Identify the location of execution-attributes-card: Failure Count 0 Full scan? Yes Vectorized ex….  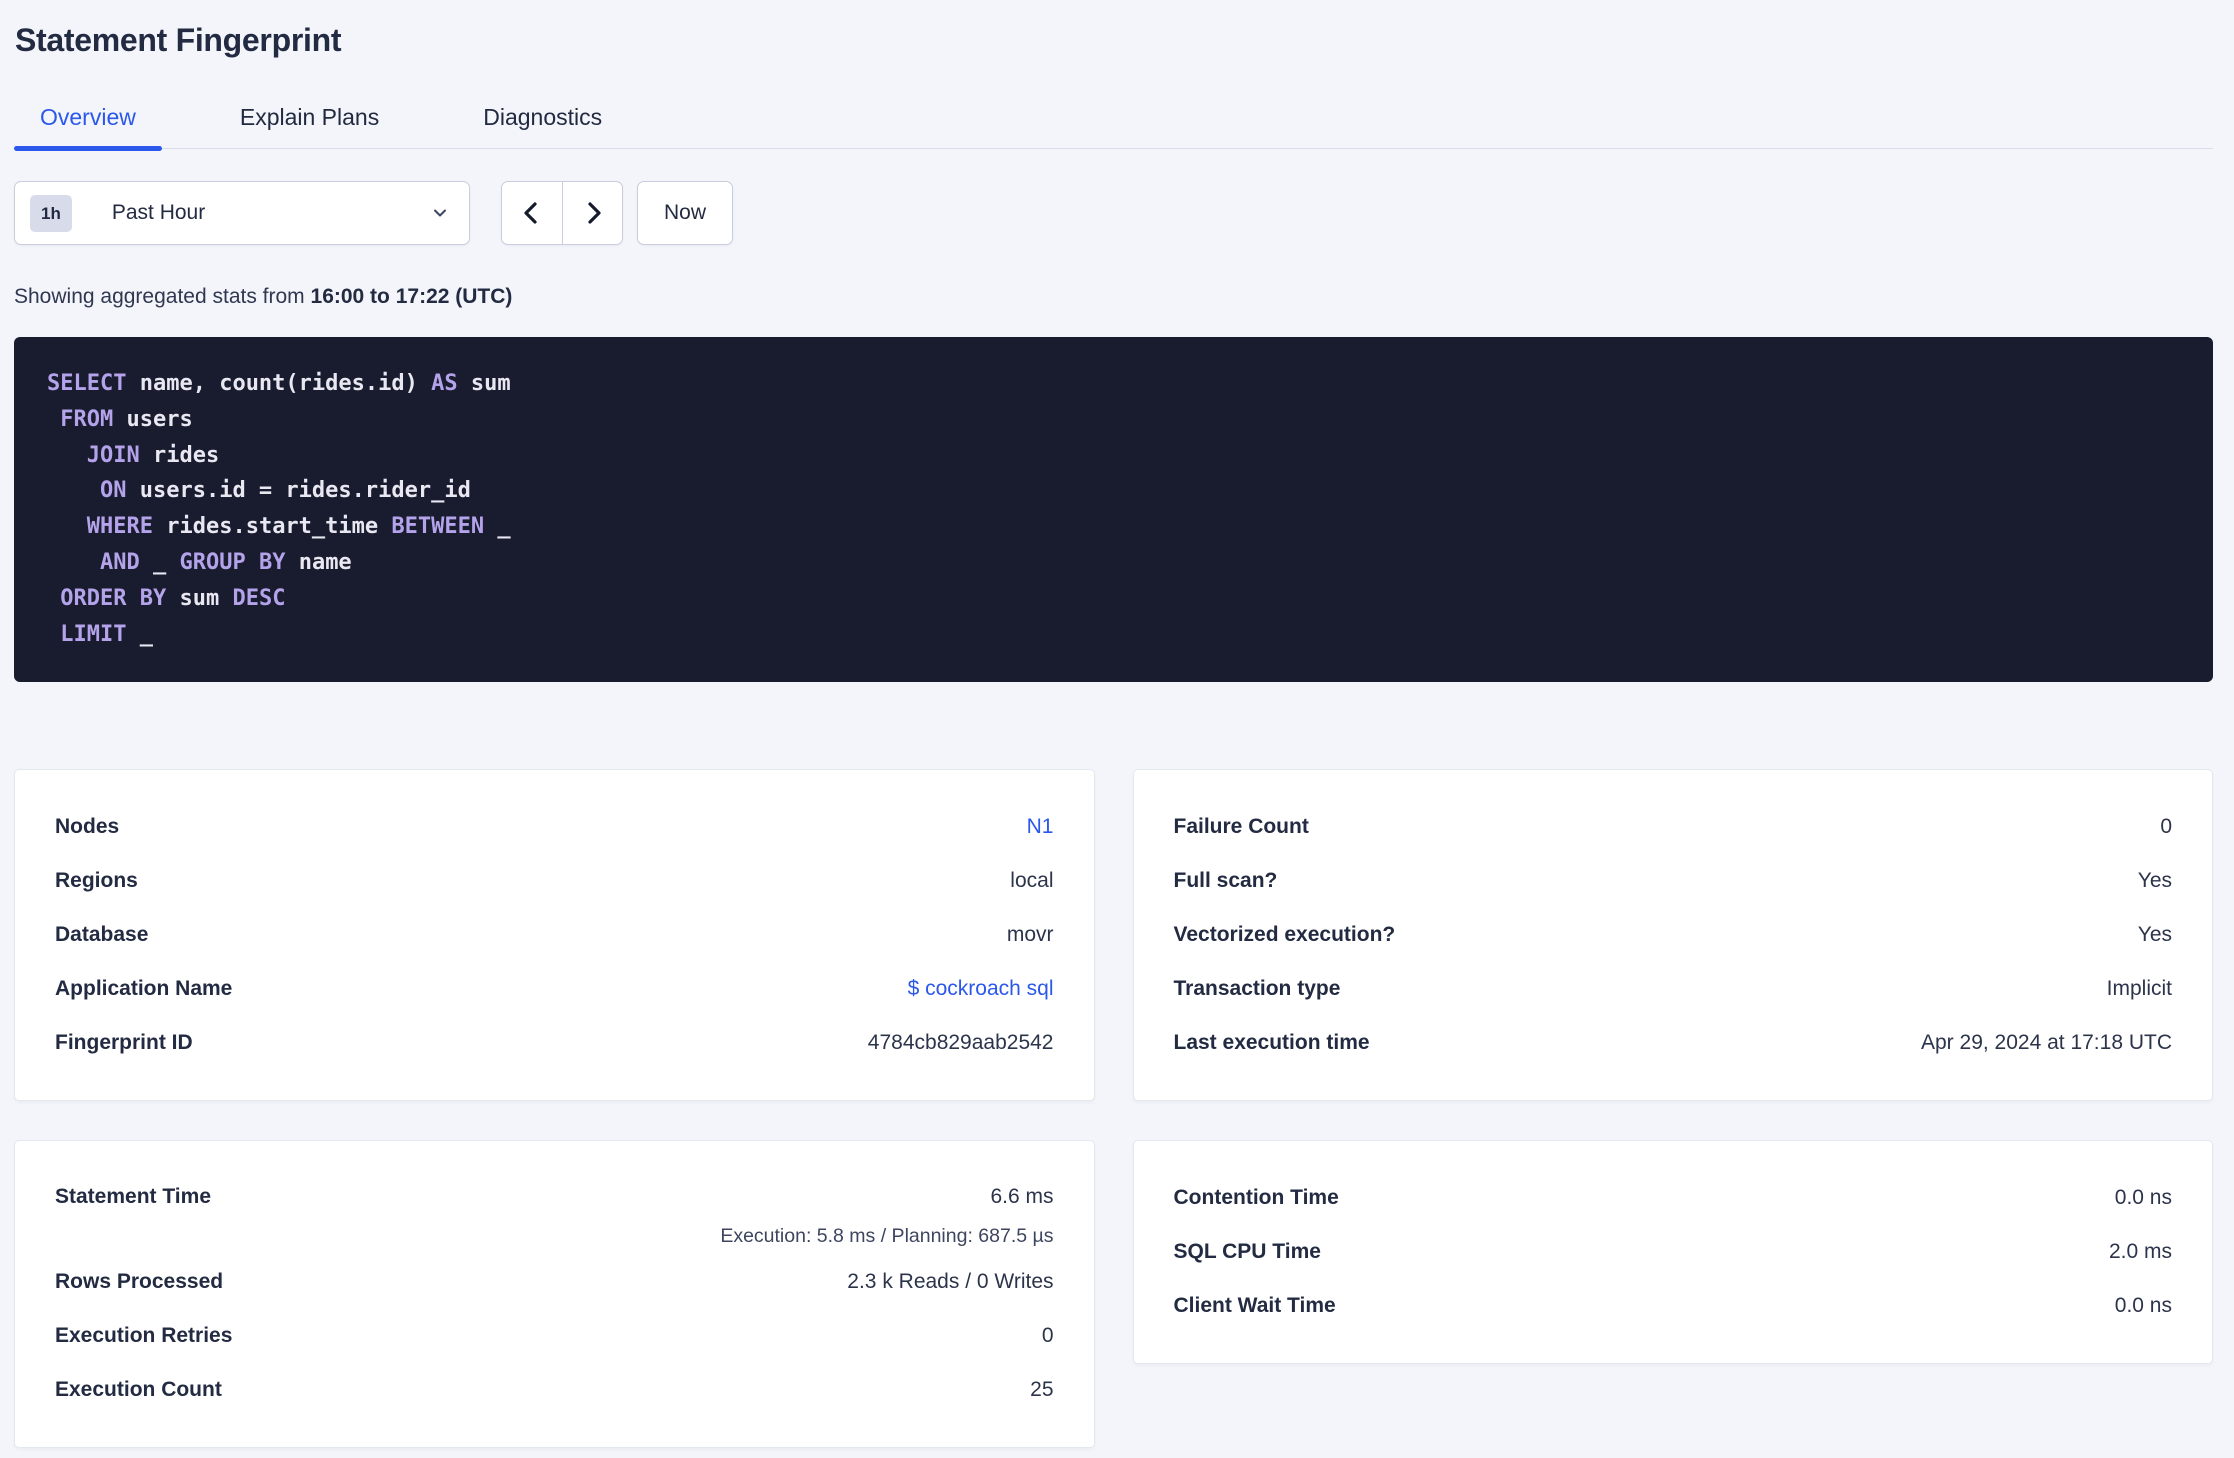
(1672, 935).